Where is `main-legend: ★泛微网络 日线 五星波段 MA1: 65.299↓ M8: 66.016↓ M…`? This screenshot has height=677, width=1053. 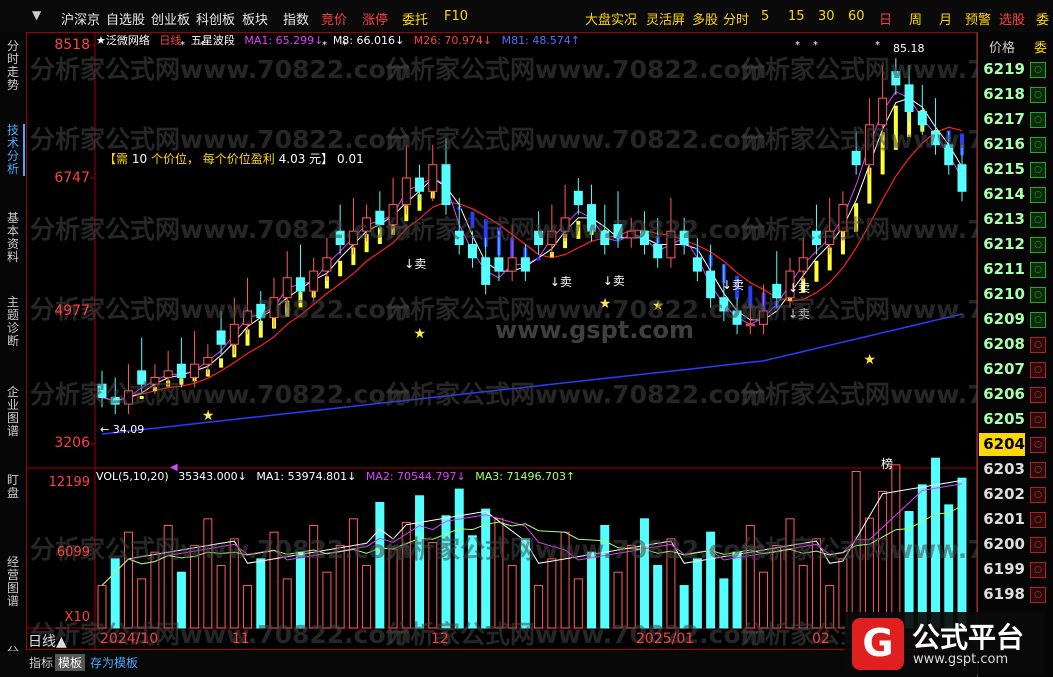
main-legend: ★泛微网络 日线 五星波段 MA1: 65.299↓ M8: 66.016↓ M… is located at coordinates (341, 40).